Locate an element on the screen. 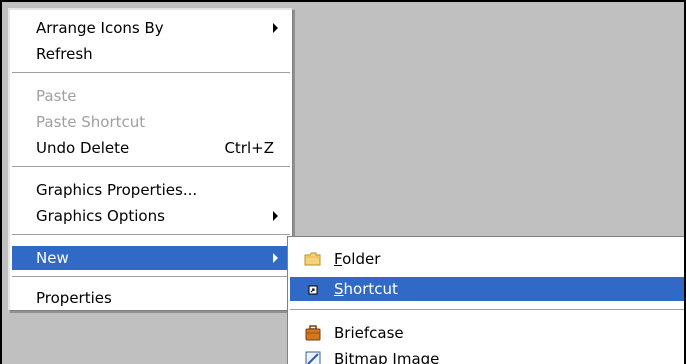 This screenshot has height=364, width=686. shortcut-icon is located at coordinates (313, 290).